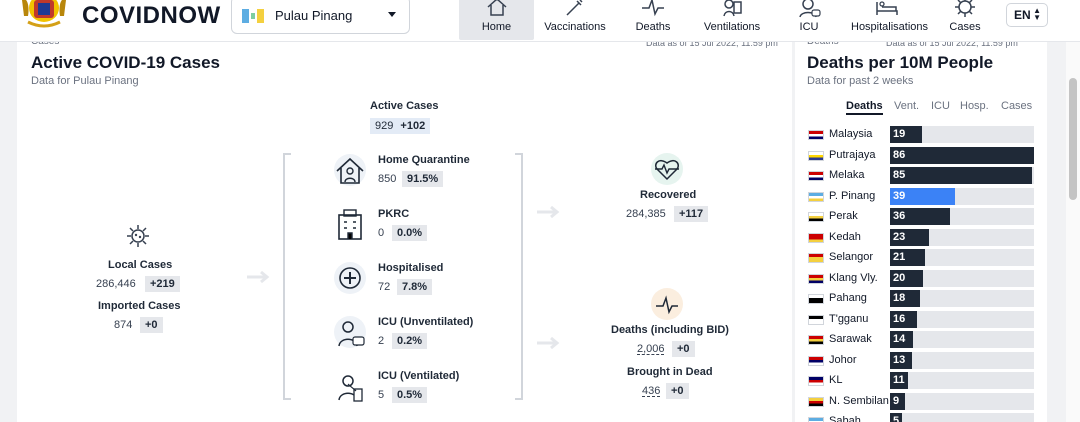  What do you see at coordinates (843, 216) in the screenshot?
I see `rank-row-name: Perak` at bounding box center [843, 216].